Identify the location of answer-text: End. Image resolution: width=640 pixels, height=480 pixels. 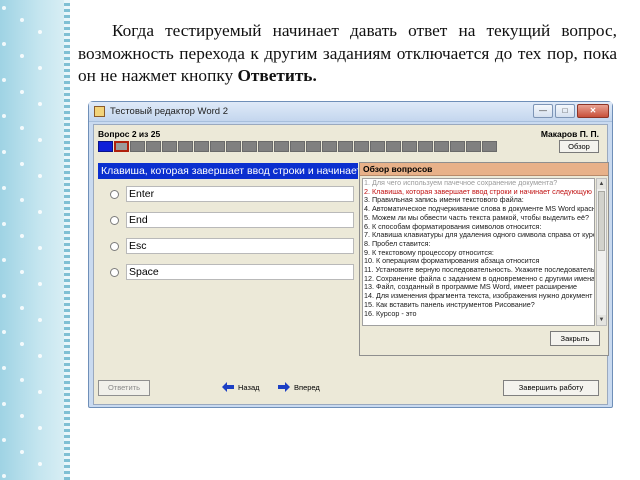
(240, 220).